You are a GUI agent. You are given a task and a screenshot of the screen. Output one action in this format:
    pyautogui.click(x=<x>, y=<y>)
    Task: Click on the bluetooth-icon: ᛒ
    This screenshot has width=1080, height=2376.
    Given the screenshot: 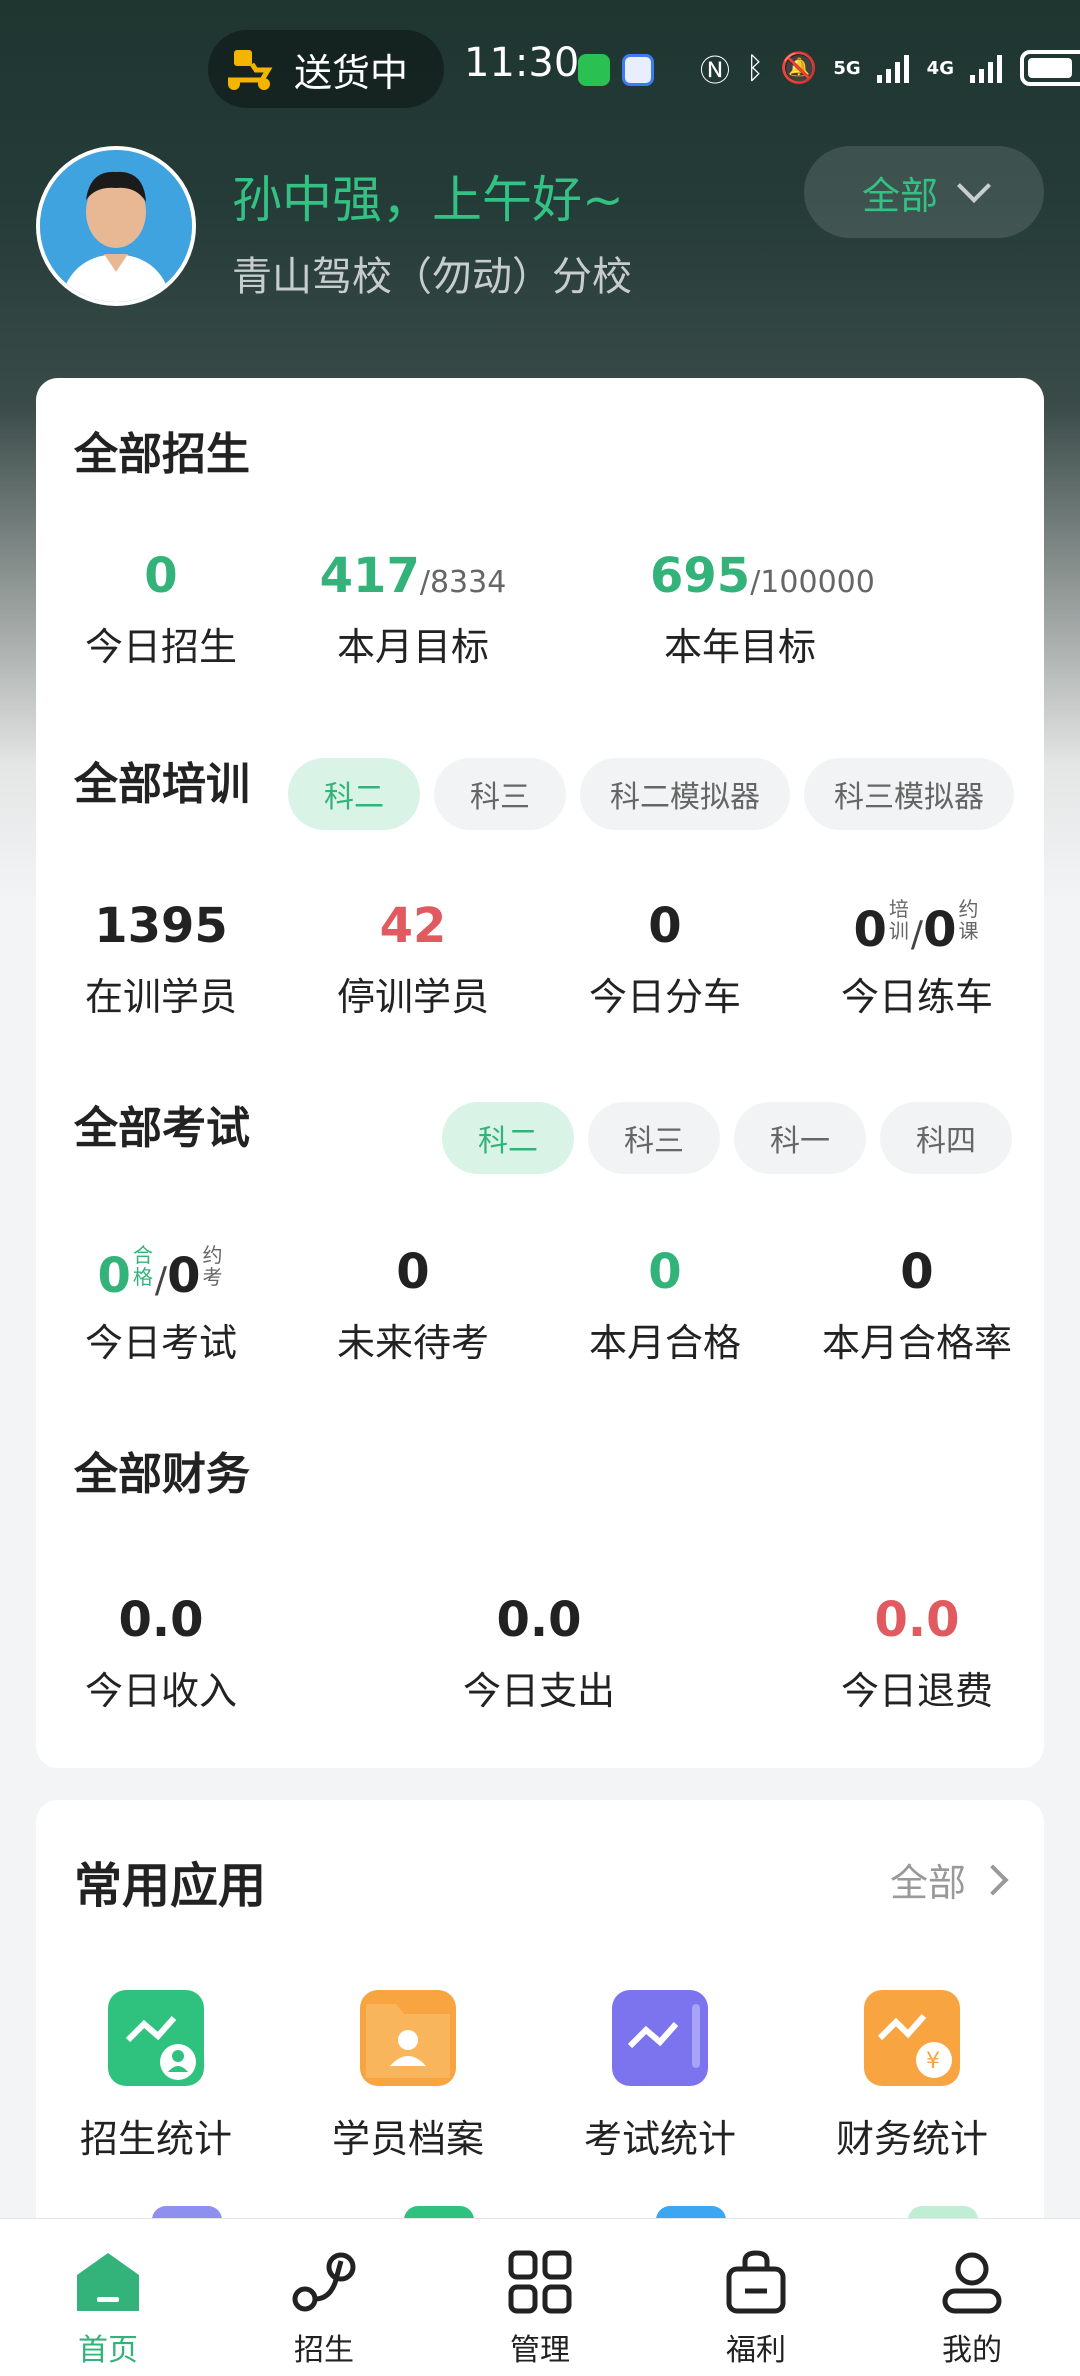 What is the action you would take?
    pyautogui.click(x=755, y=68)
    